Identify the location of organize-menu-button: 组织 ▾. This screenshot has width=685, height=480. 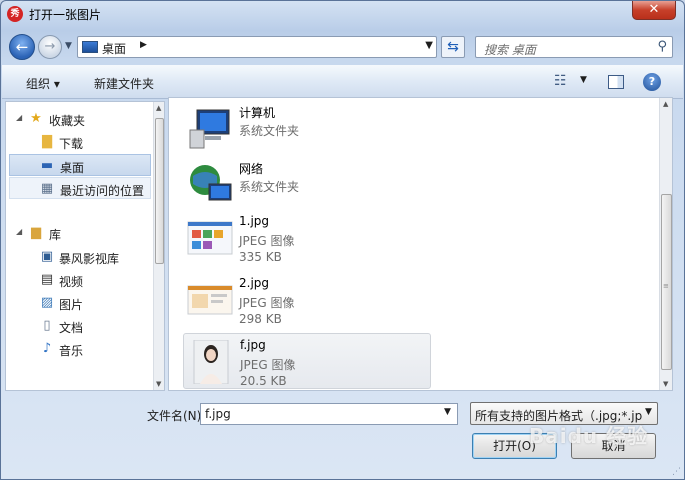
(43, 83).